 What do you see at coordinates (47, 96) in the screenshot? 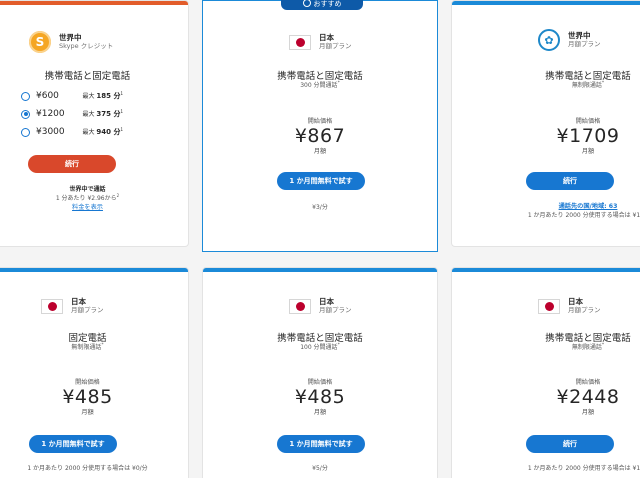
I see `credit-amount: ¥600` at bounding box center [47, 96].